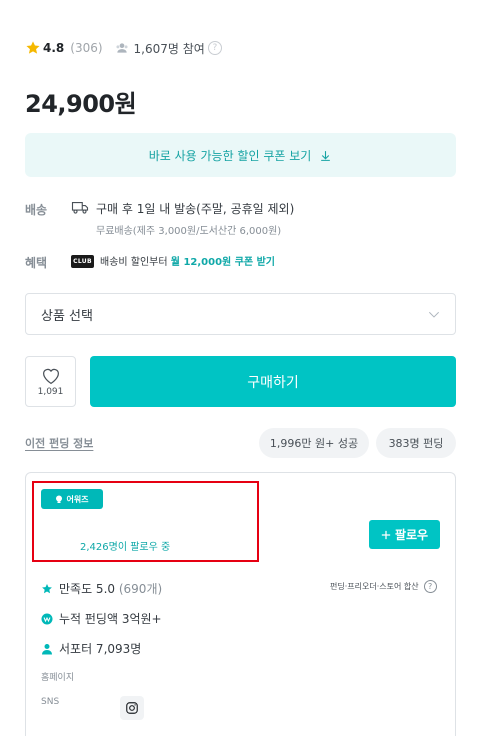 The width and height of the screenshot is (481, 736). I want to click on price: 24,900원, so click(81, 104).